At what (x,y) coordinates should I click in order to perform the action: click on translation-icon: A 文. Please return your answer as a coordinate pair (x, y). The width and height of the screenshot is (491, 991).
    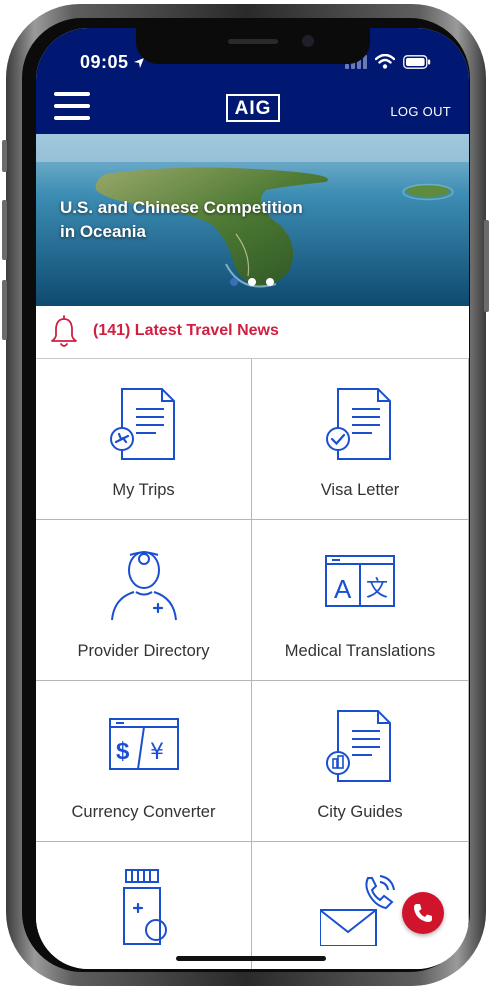
    Looking at the image, I should click on (360, 581).